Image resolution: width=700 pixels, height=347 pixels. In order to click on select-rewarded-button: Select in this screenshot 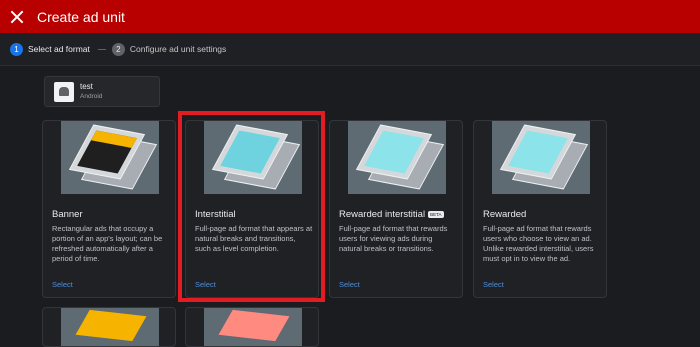, I will do `click(493, 284)`.